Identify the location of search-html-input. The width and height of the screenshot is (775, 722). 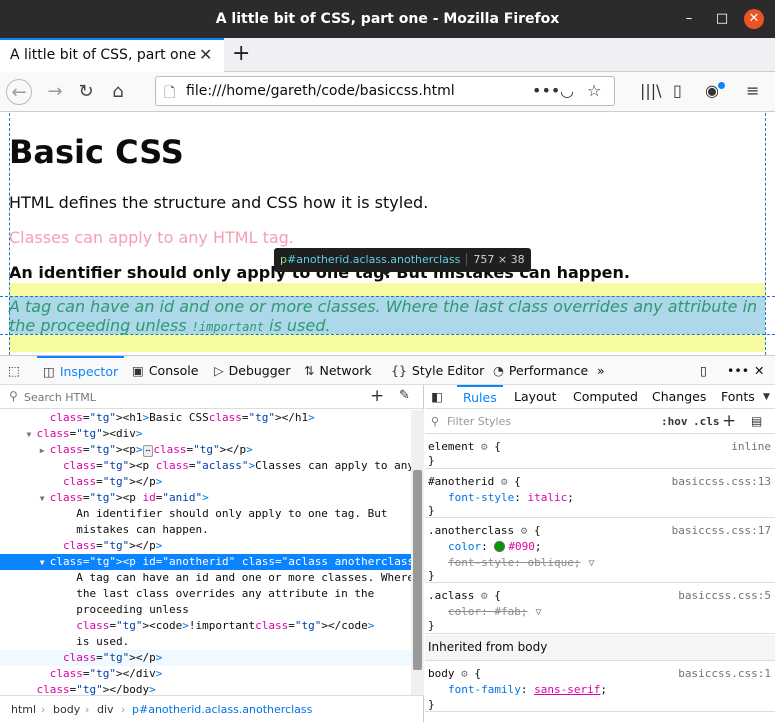
(189, 397).